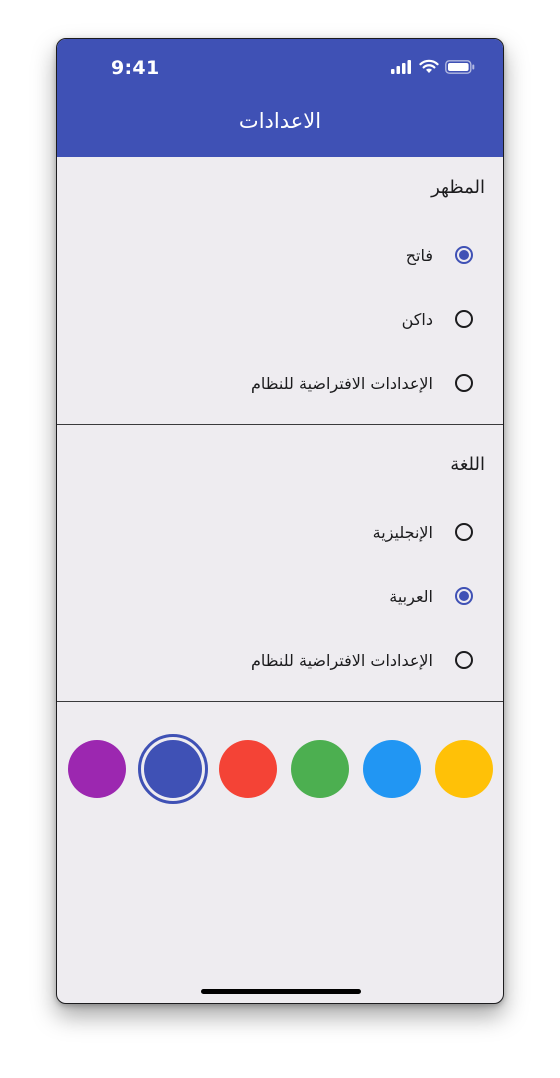 Image resolution: width=560 pixels, height=1078 pixels. What do you see at coordinates (429, 68) in the screenshot?
I see `wifi-icon` at bounding box center [429, 68].